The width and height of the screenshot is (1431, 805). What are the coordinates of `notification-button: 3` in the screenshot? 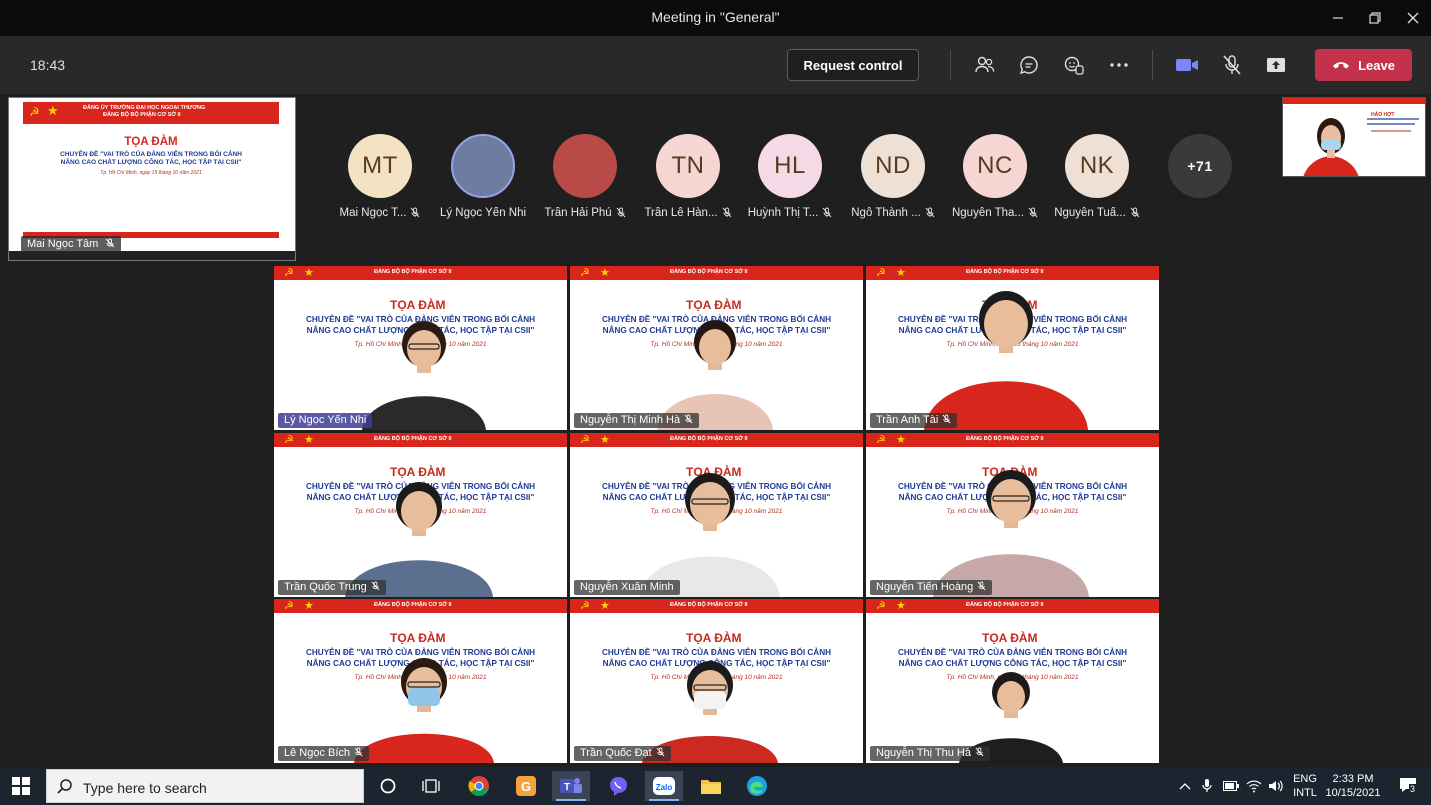 It's located at (1409, 786).